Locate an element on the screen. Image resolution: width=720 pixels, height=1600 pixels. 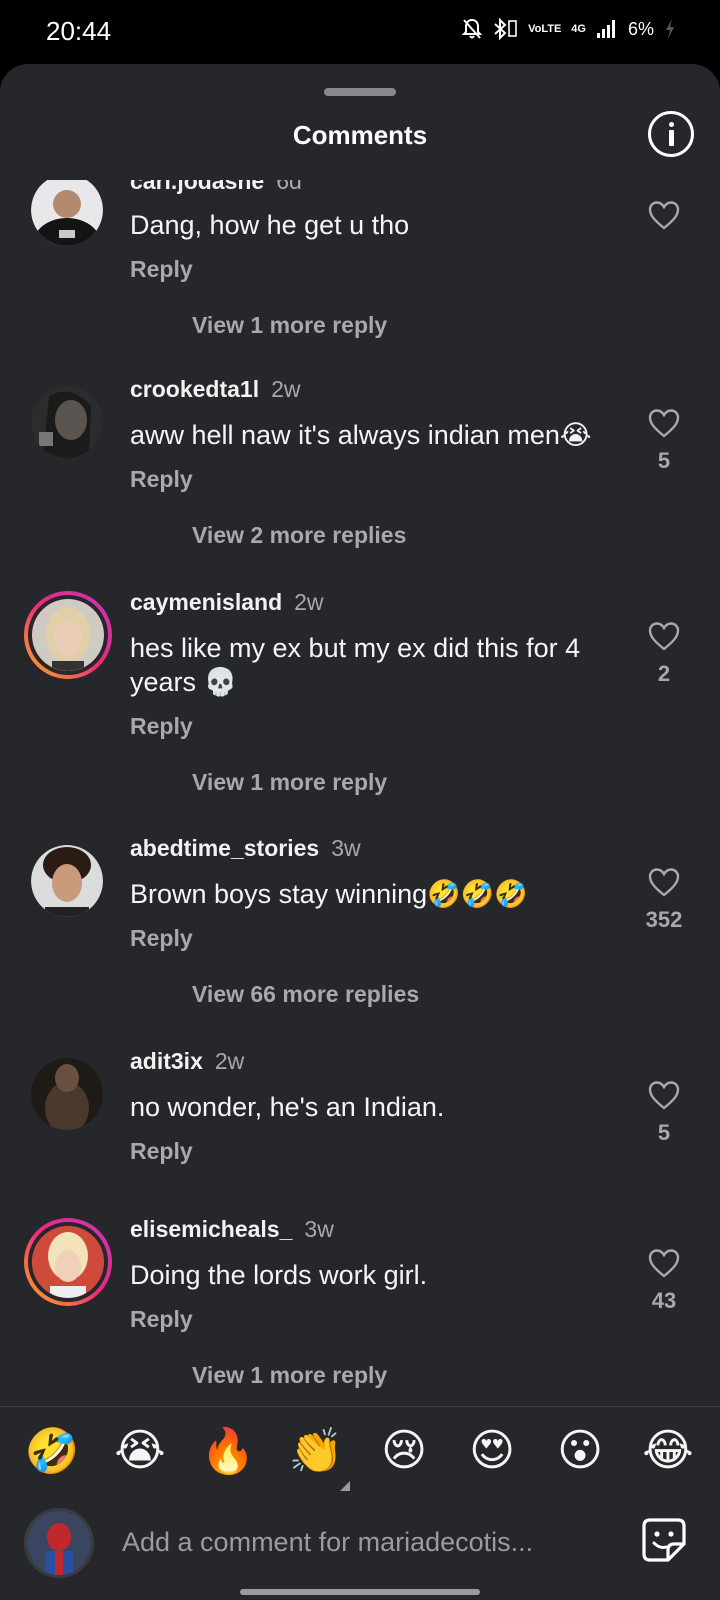
reaction-surprised: 😮 is located at coordinates (580, 1450).